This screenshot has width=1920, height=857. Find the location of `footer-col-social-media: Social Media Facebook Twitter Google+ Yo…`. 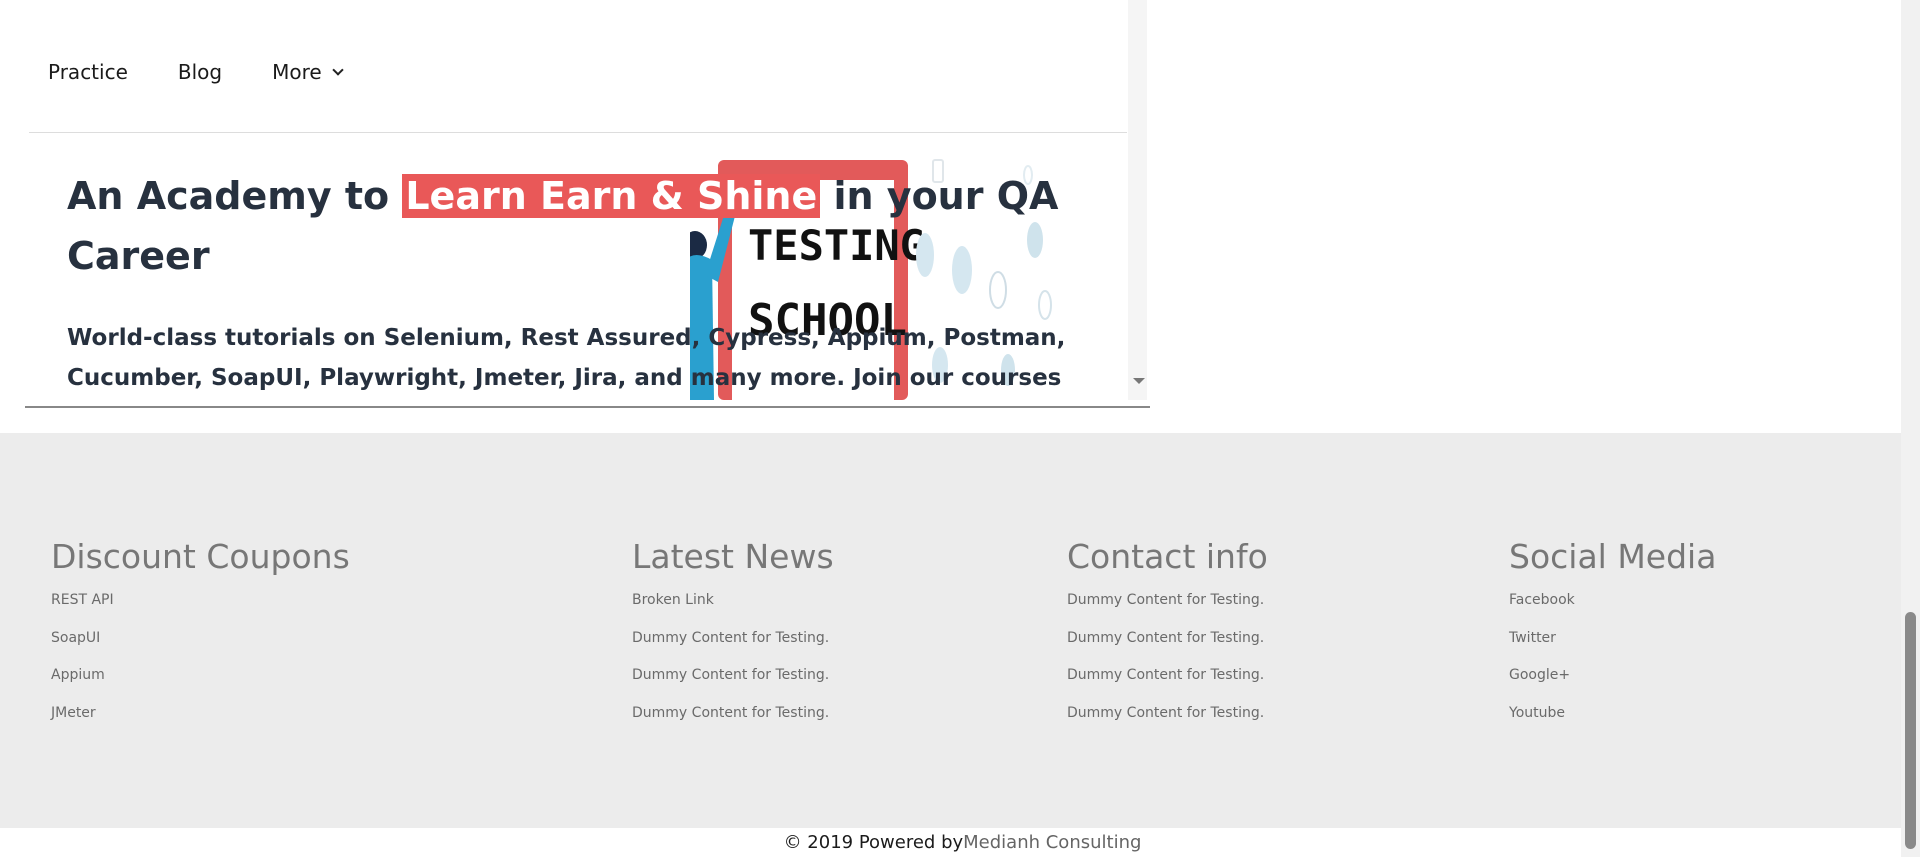

footer-col-social-media: Social Media Facebook Twitter Google+ Yo… is located at coordinates (1612, 638).